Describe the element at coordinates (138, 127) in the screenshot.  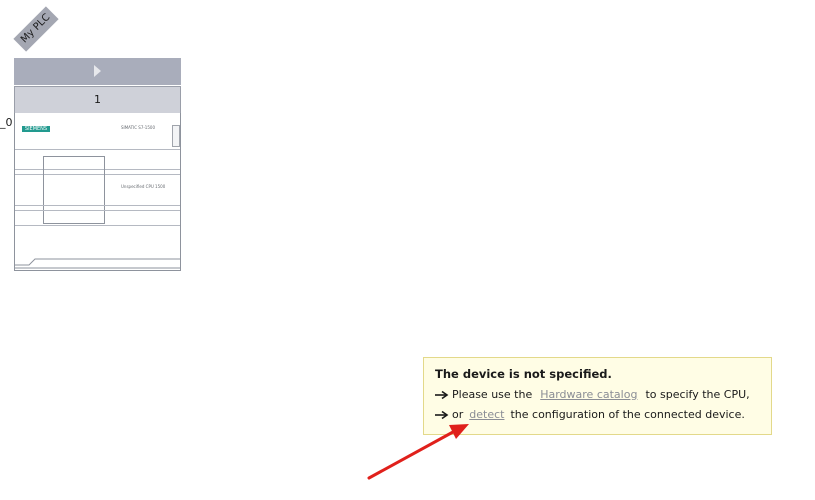
I see `module-model-label: SIMATIC S7-1500` at that location.